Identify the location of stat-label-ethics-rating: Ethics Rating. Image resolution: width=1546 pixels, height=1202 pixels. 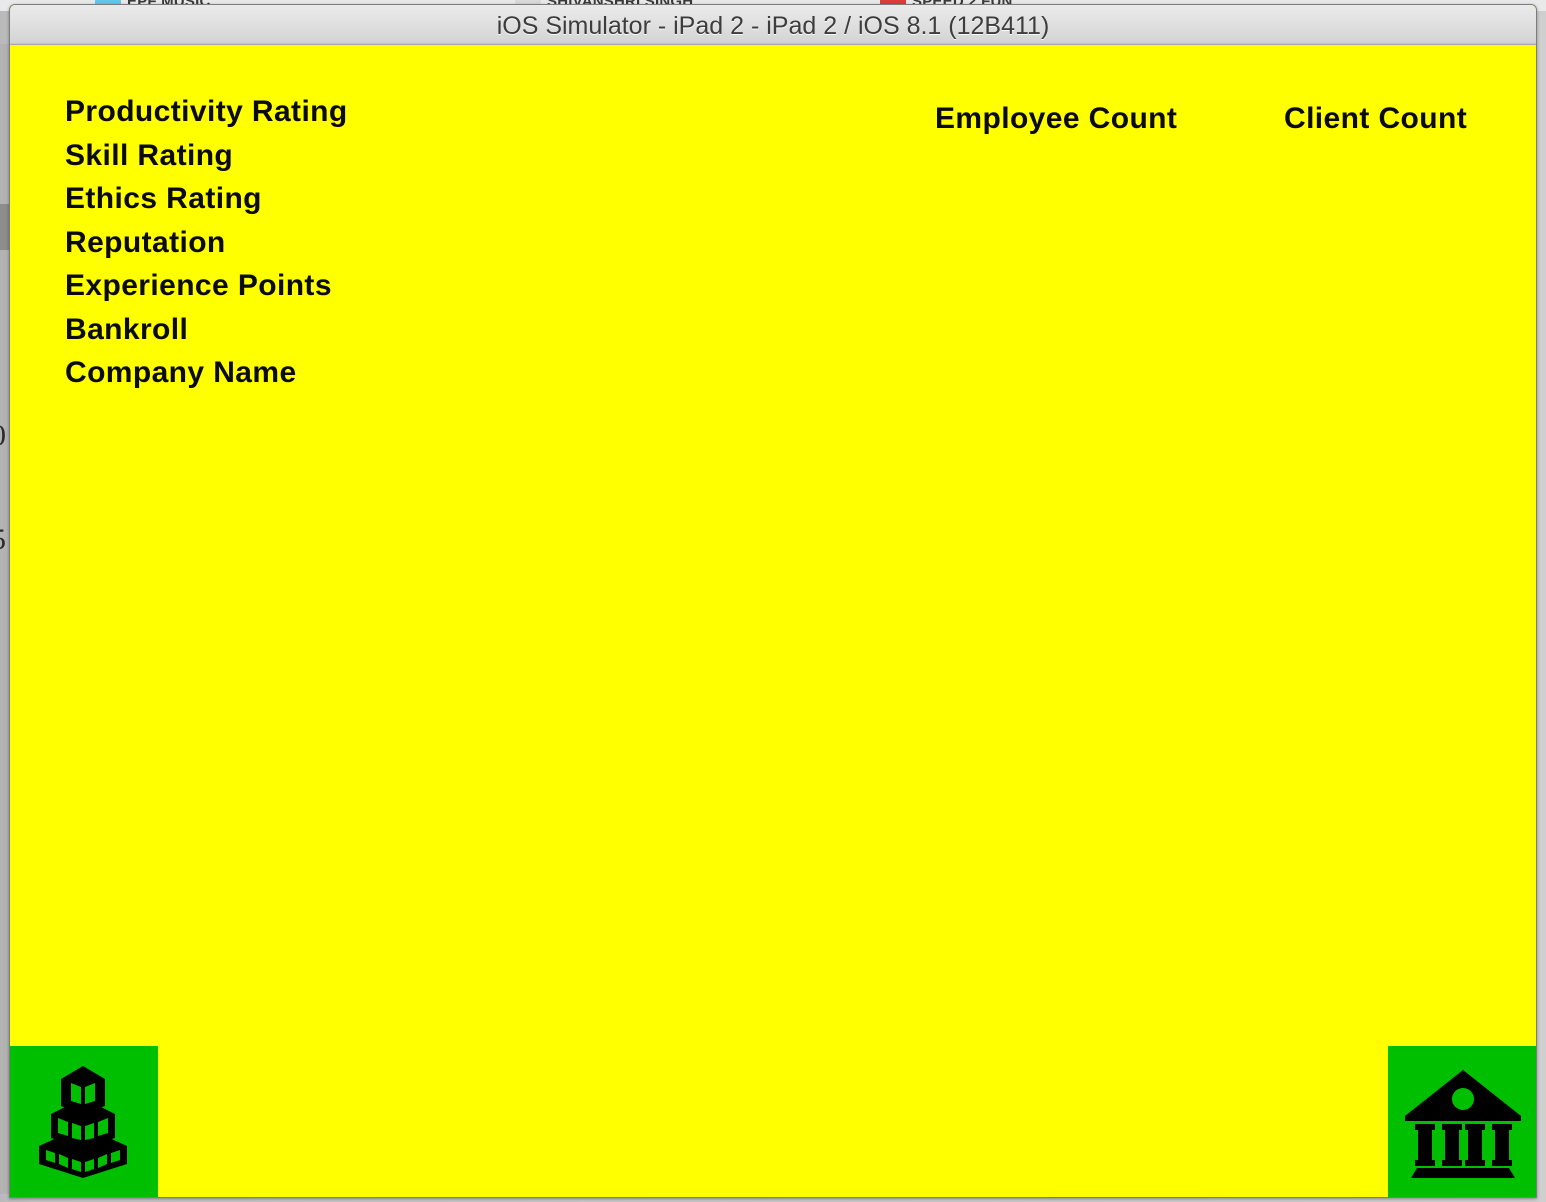
(163, 198).